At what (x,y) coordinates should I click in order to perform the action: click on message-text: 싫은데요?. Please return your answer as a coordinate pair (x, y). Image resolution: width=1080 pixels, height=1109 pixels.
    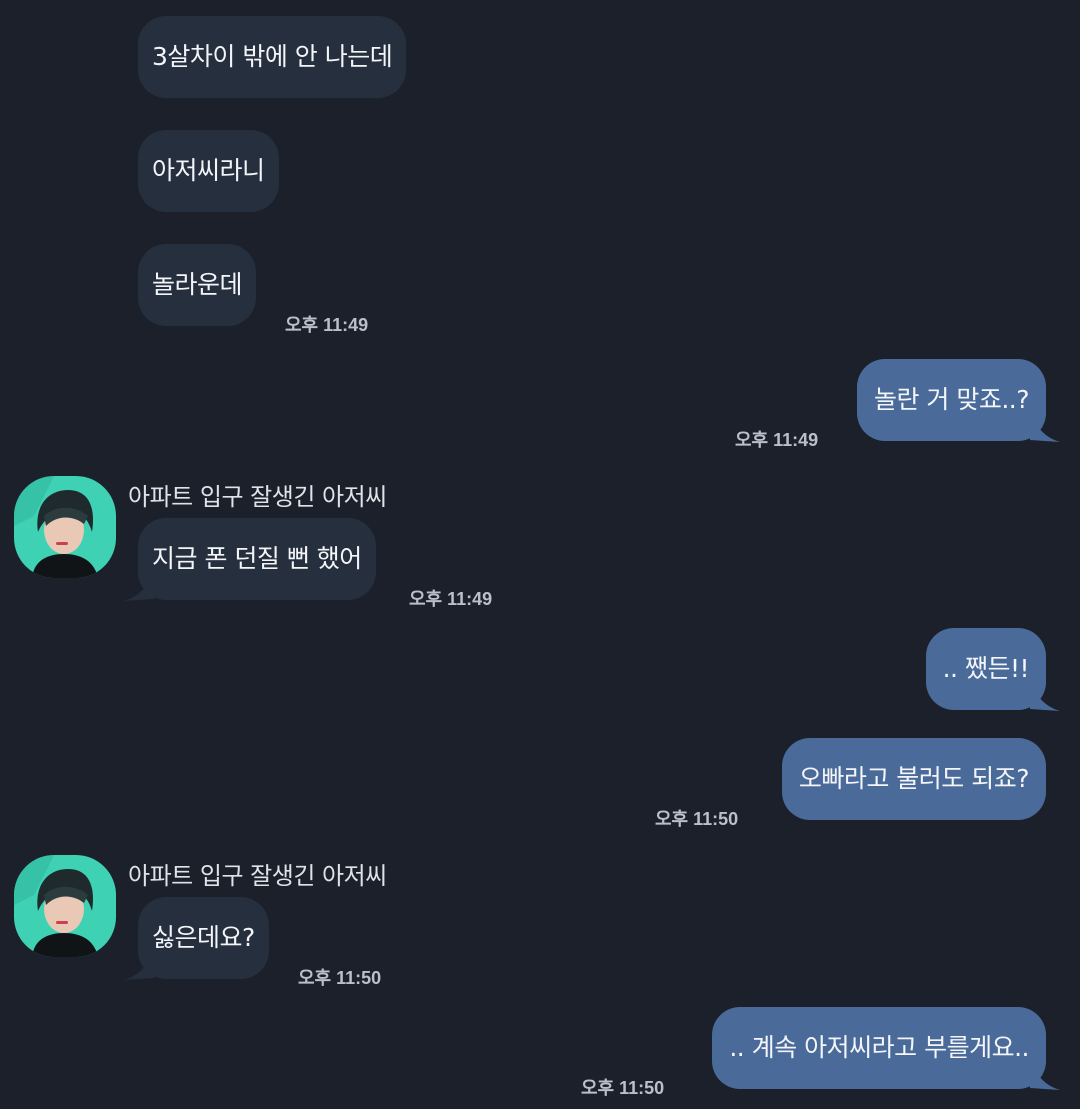
    Looking at the image, I should click on (203, 937).